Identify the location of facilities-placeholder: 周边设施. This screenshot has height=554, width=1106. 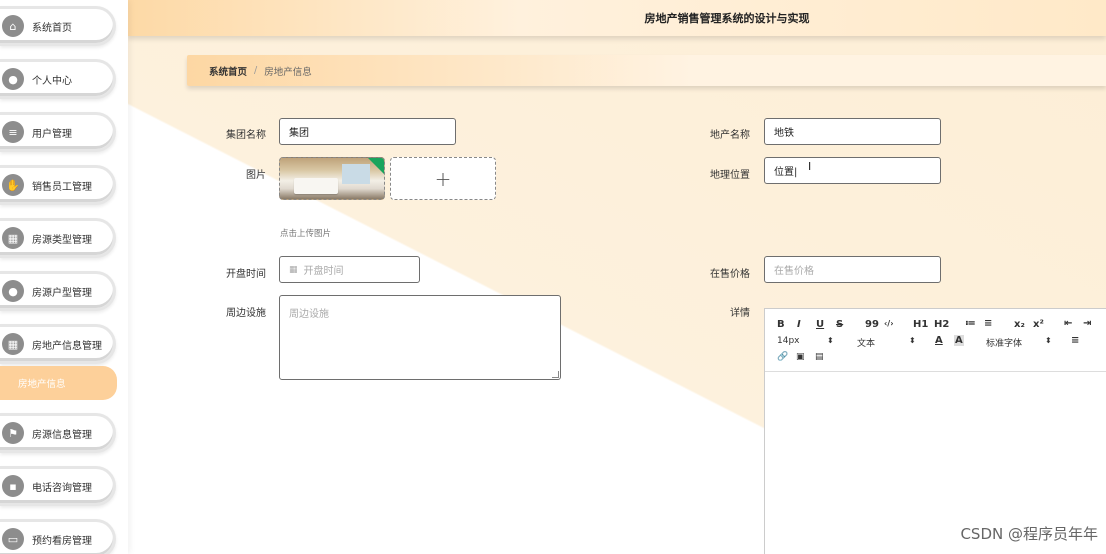
(309, 314).